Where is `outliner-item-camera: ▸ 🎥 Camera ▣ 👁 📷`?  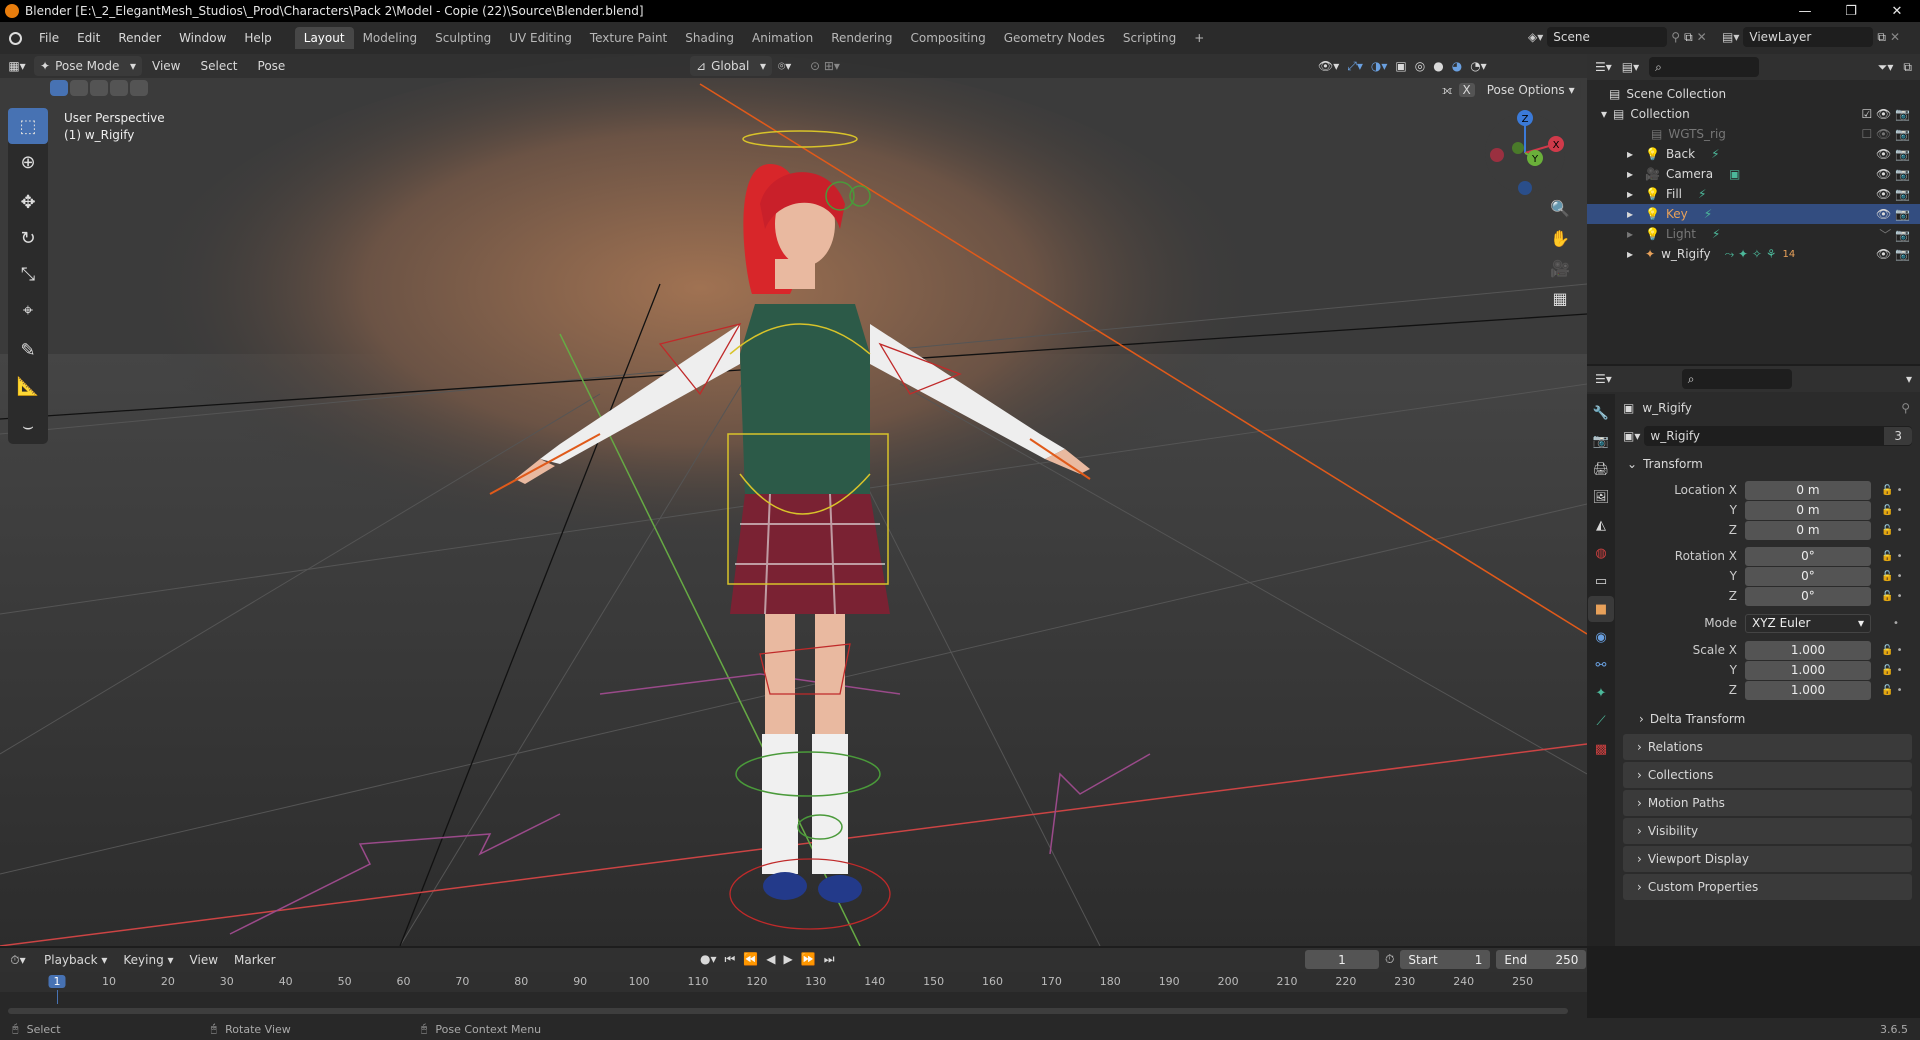
outliner-item-camera: ▸ 🎥 Camera ▣ 👁 📷 is located at coordinates (1753, 174).